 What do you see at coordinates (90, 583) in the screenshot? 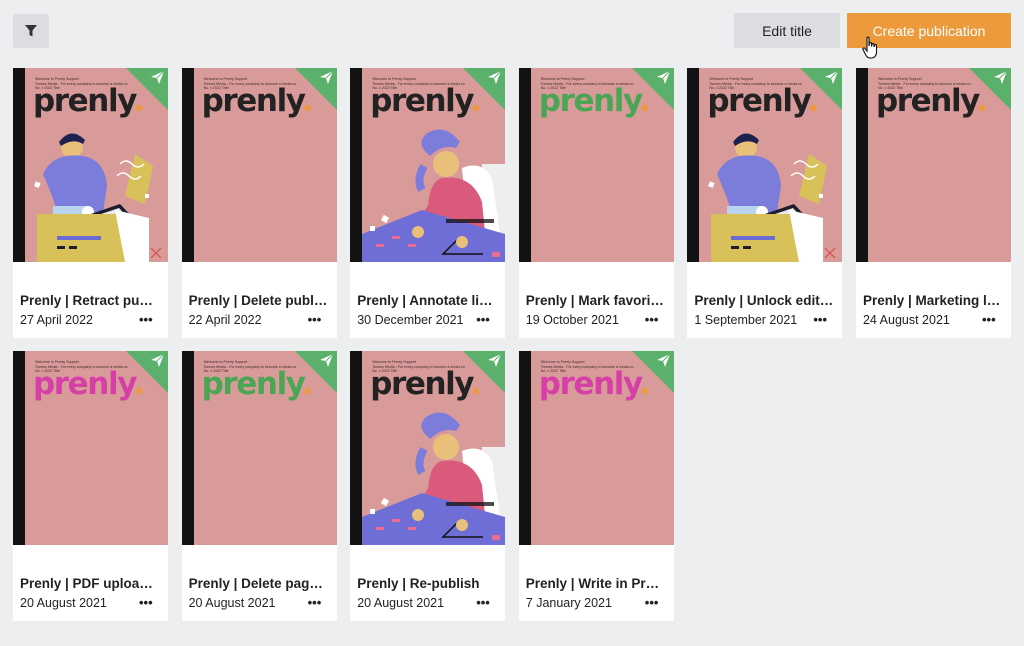
I see `publication-title: Prenly | PDF upload issues` at bounding box center [90, 583].